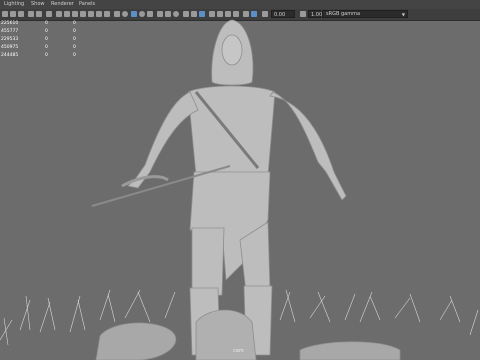 This screenshot has width=480, height=360. I want to click on left-arm, so click(163, 140).